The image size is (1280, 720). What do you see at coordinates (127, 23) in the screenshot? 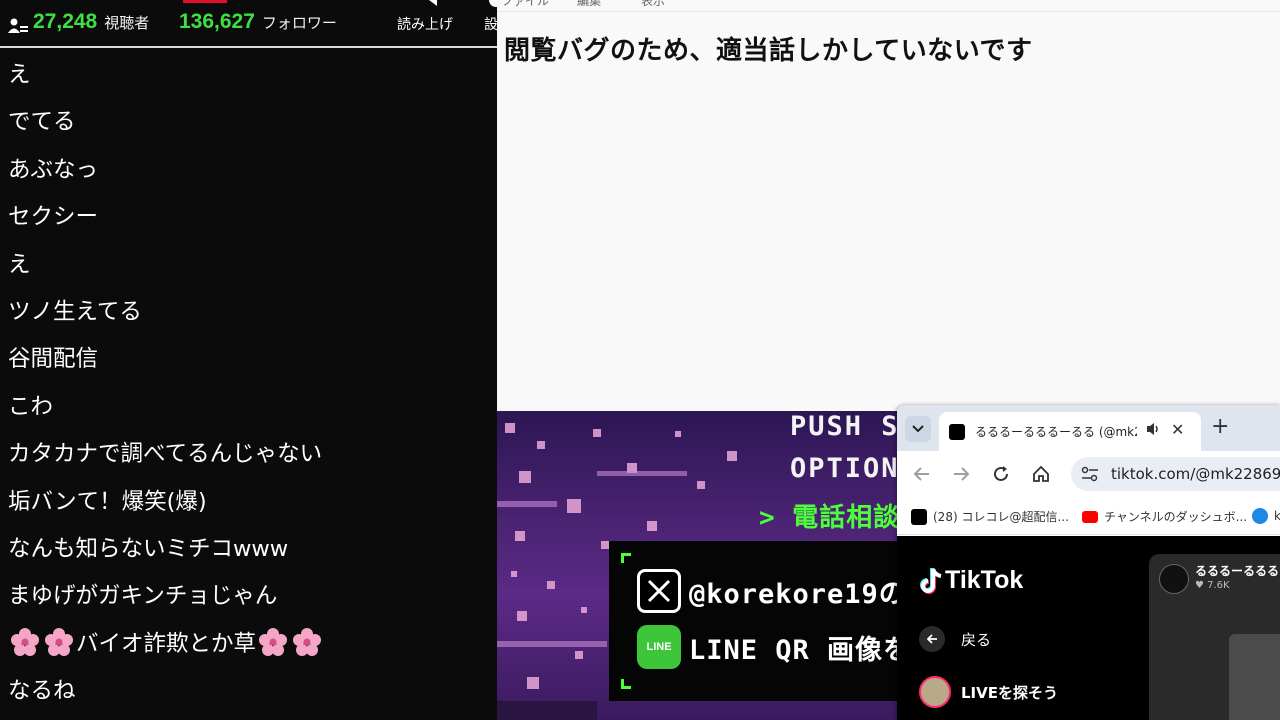
I see `viewer-label: 視聴者` at bounding box center [127, 23].